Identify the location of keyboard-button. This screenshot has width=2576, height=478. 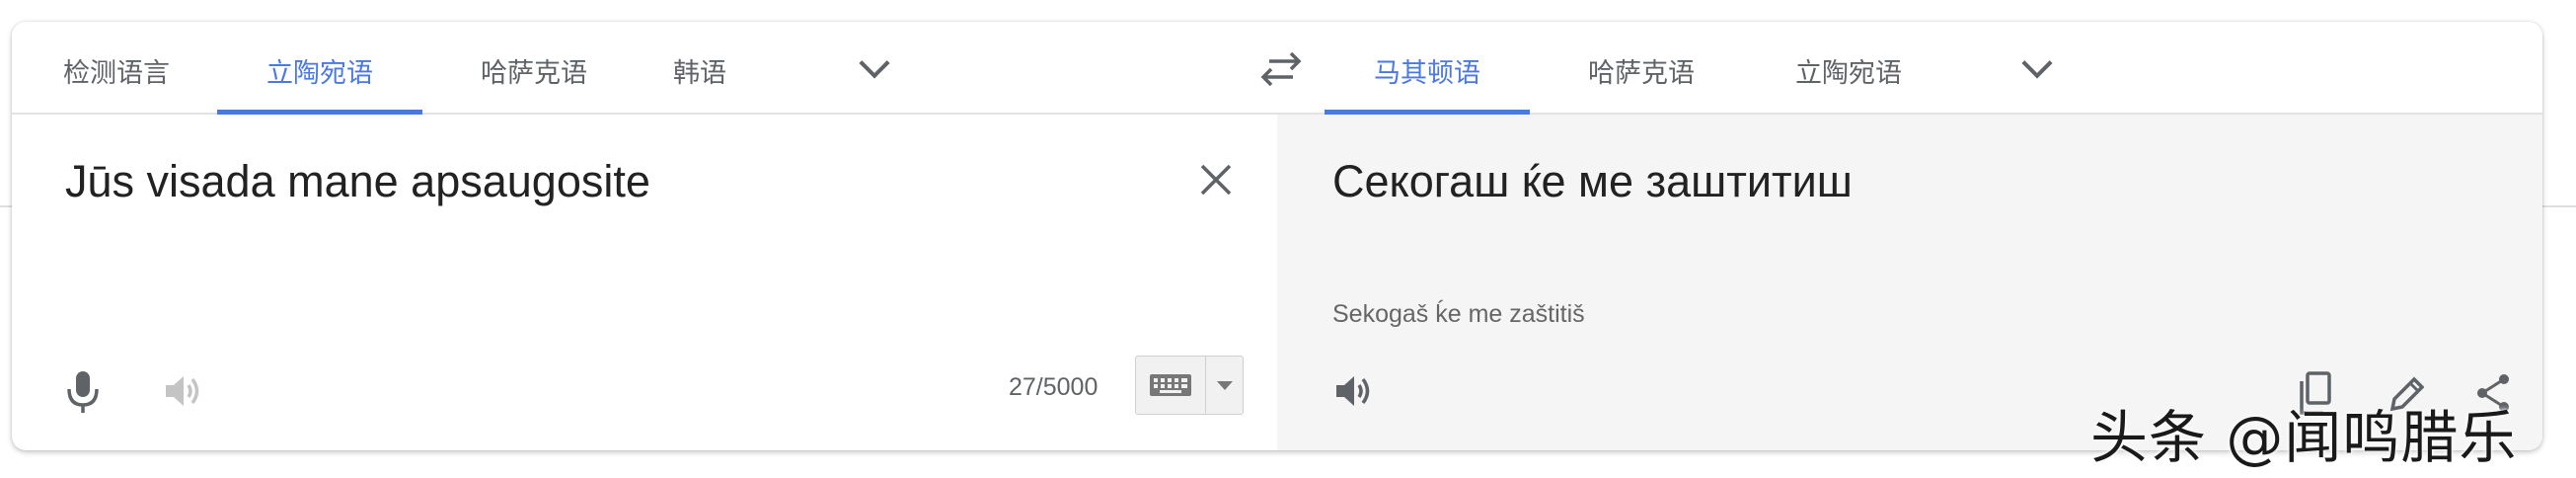
(1171, 386).